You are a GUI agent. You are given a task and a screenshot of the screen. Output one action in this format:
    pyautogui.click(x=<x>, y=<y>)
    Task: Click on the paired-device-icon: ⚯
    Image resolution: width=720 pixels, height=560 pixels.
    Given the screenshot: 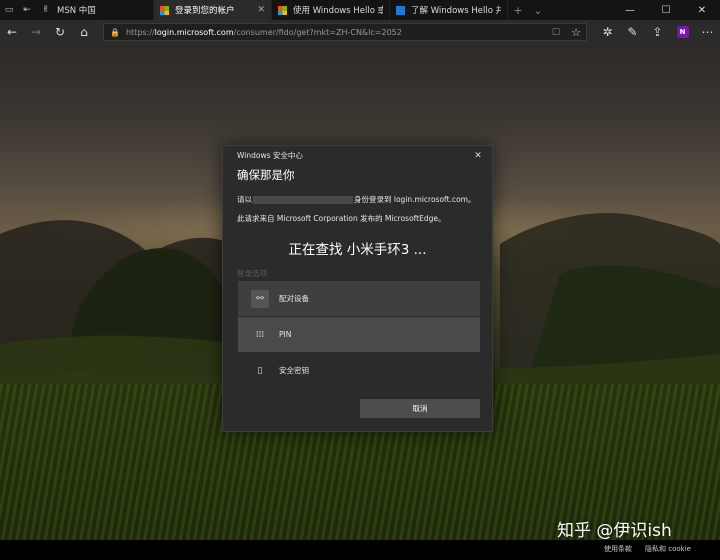 What is the action you would take?
    pyautogui.click(x=260, y=298)
    